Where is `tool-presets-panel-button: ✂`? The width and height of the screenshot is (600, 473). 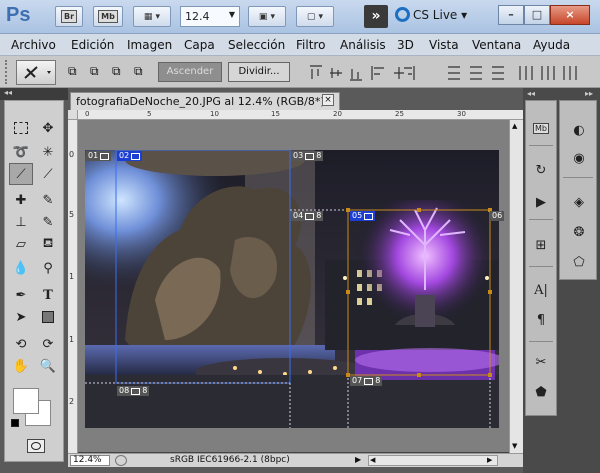 tool-presets-panel-button: ✂ is located at coordinates (541, 362).